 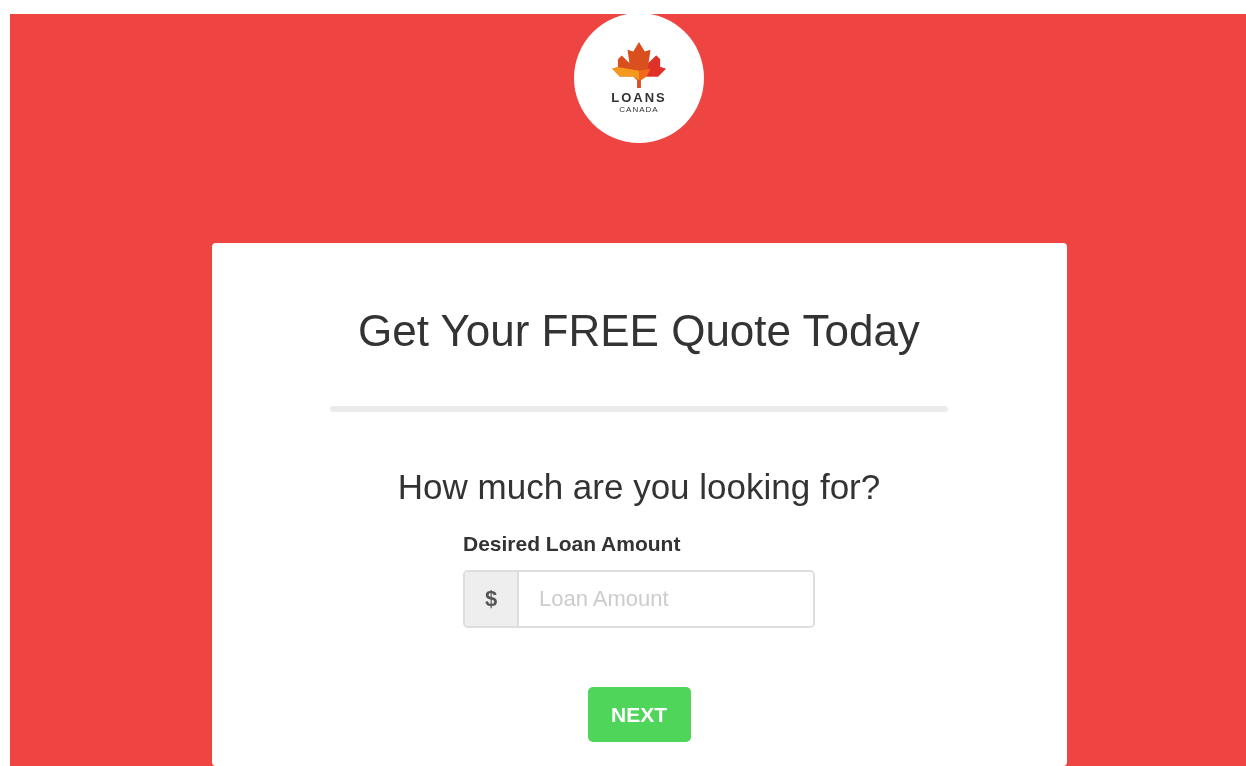 What do you see at coordinates (639, 65) in the screenshot?
I see `maple-leaf-icon` at bounding box center [639, 65].